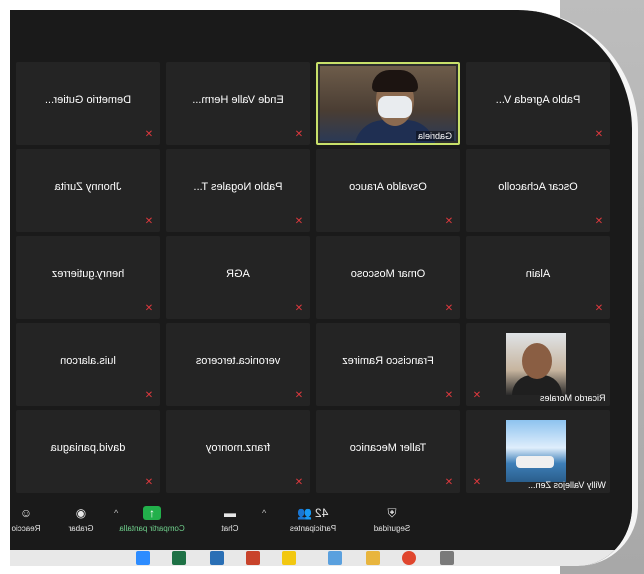 This screenshot has width=644, height=574. I want to click on shield-icon: ⛨, so click(392, 513).